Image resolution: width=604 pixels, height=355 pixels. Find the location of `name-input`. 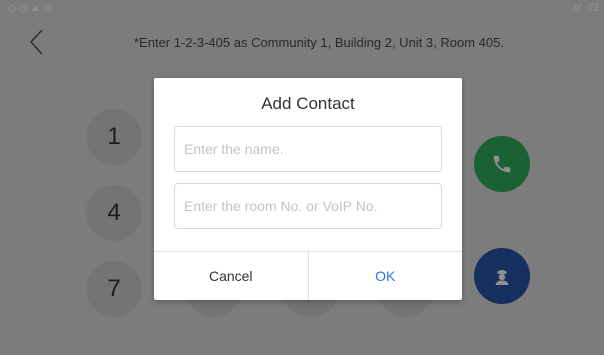

name-input is located at coordinates (308, 149).